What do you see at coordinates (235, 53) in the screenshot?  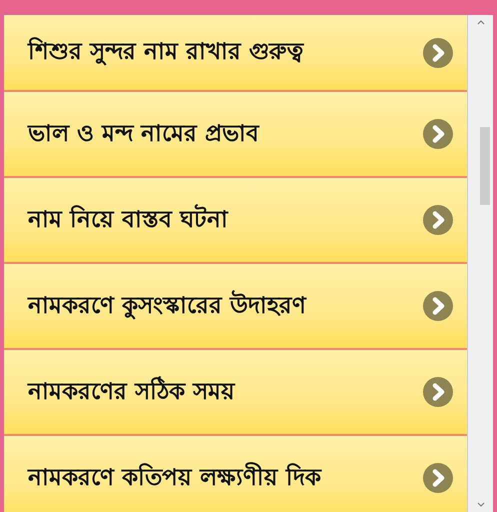 I see `topic-item: শিশুর সুন্দর নাম রাখার গুরুত্ব` at bounding box center [235, 53].